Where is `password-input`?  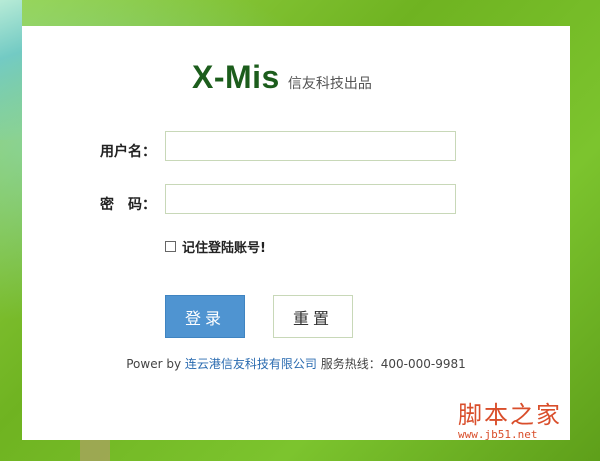
password-input is located at coordinates (310, 199).